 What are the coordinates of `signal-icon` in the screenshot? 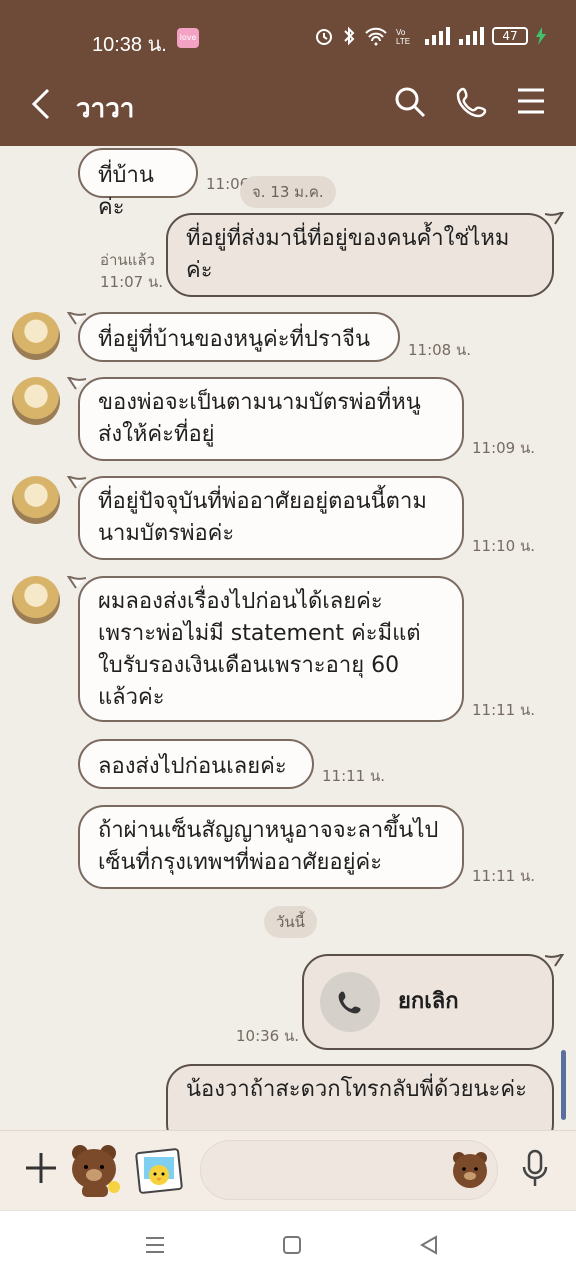 It's located at (437, 36).